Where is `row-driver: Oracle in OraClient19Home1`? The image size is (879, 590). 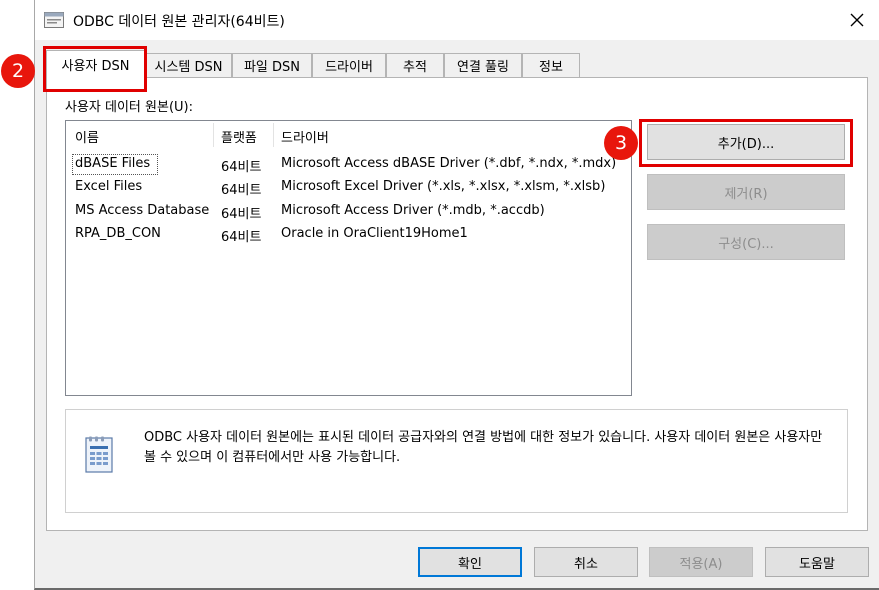 row-driver: Oracle in OraClient19Home1 is located at coordinates (374, 233).